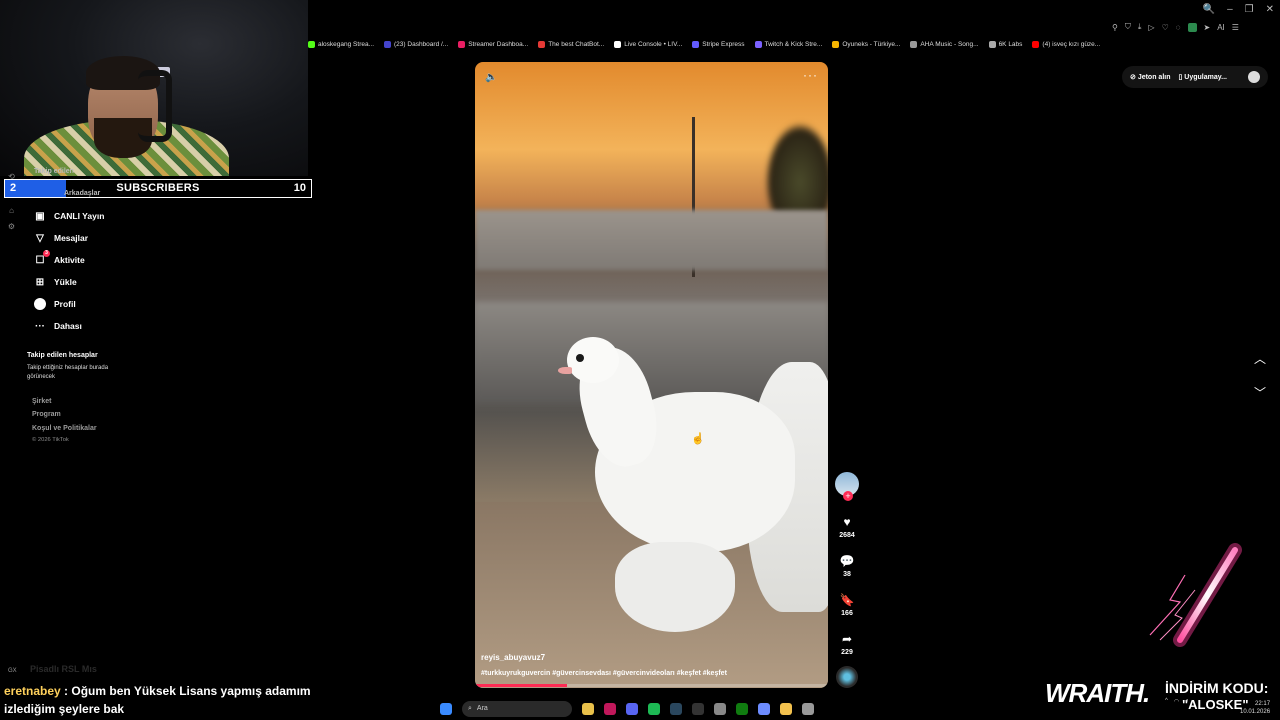 This screenshot has width=1280, height=720. Describe the element at coordinates (1235, 27) in the screenshot. I see `menu-icon: ☰` at that location.